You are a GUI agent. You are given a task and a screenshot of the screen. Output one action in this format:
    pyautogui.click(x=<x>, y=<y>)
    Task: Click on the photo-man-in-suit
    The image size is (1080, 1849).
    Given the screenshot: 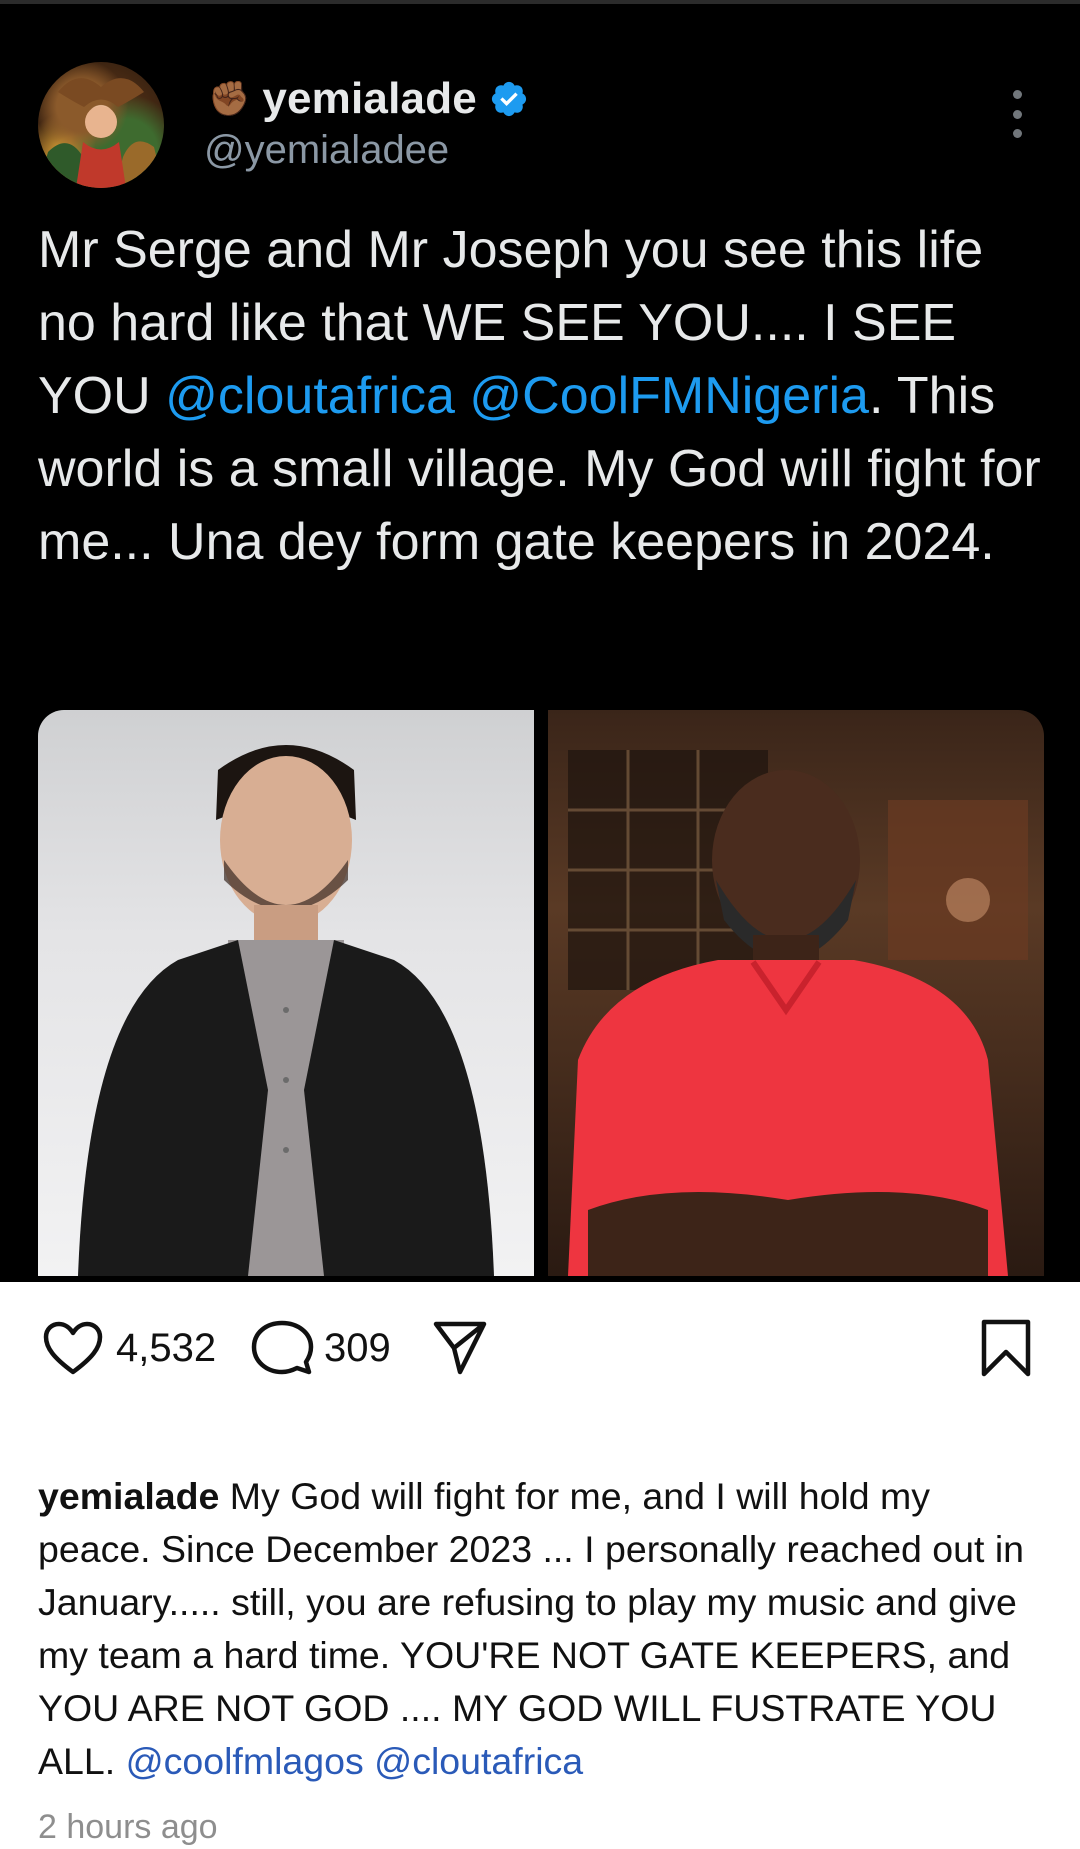 What is the action you would take?
    pyautogui.click(x=286, y=993)
    